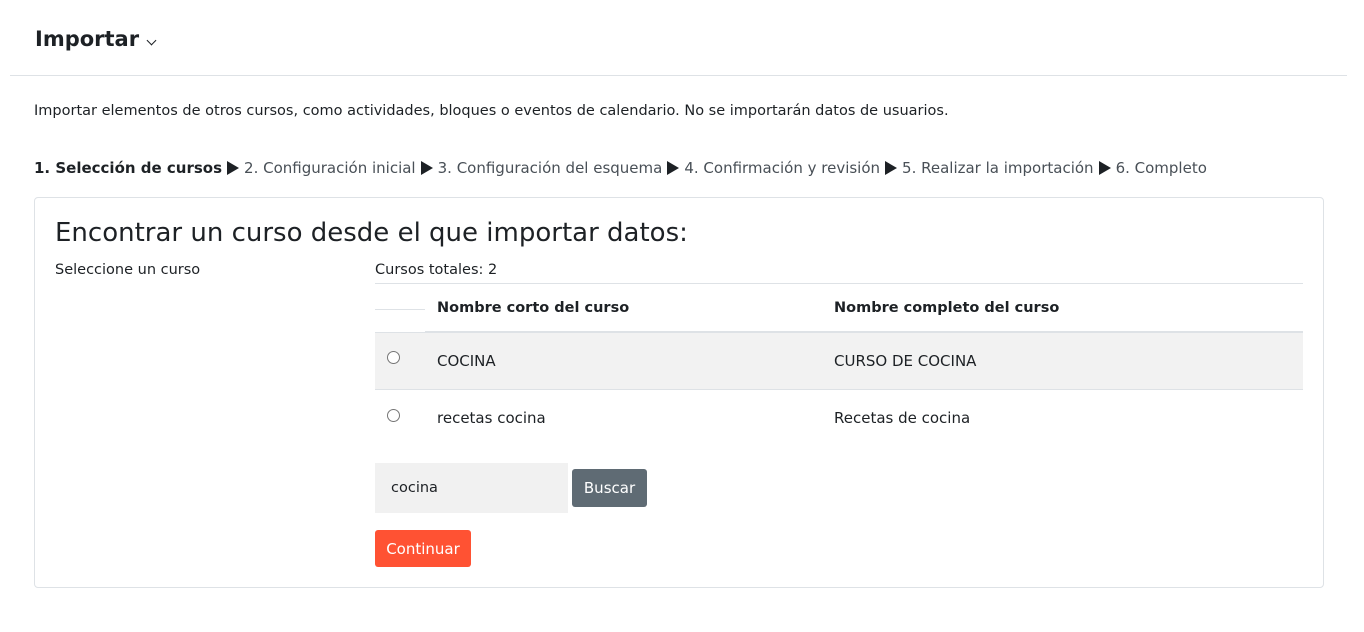 The image size is (1364, 632). Describe the element at coordinates (471, 488) in the screenshot. I see `course-search-input` at that location.